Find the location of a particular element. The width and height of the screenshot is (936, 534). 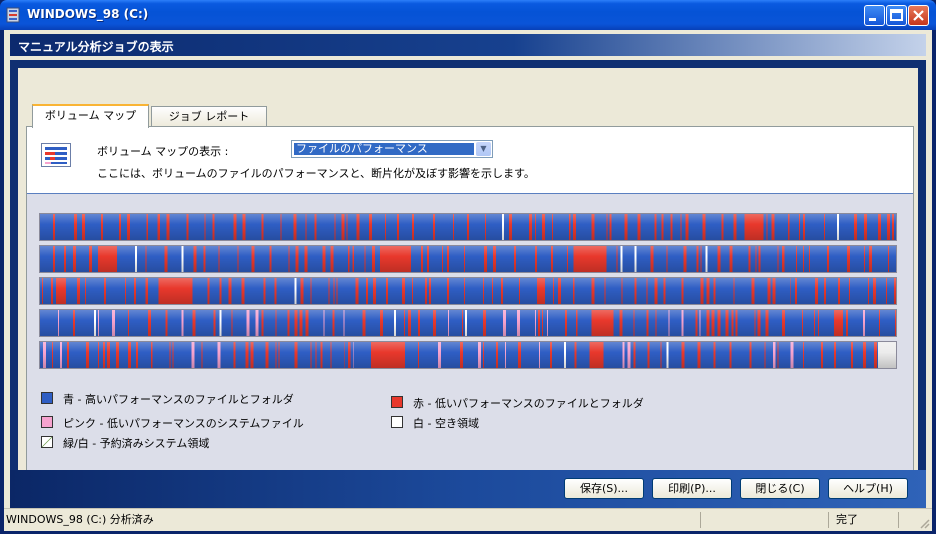

tab-job-report-label: ジョブ レポート is located at coordinates (209, 116).